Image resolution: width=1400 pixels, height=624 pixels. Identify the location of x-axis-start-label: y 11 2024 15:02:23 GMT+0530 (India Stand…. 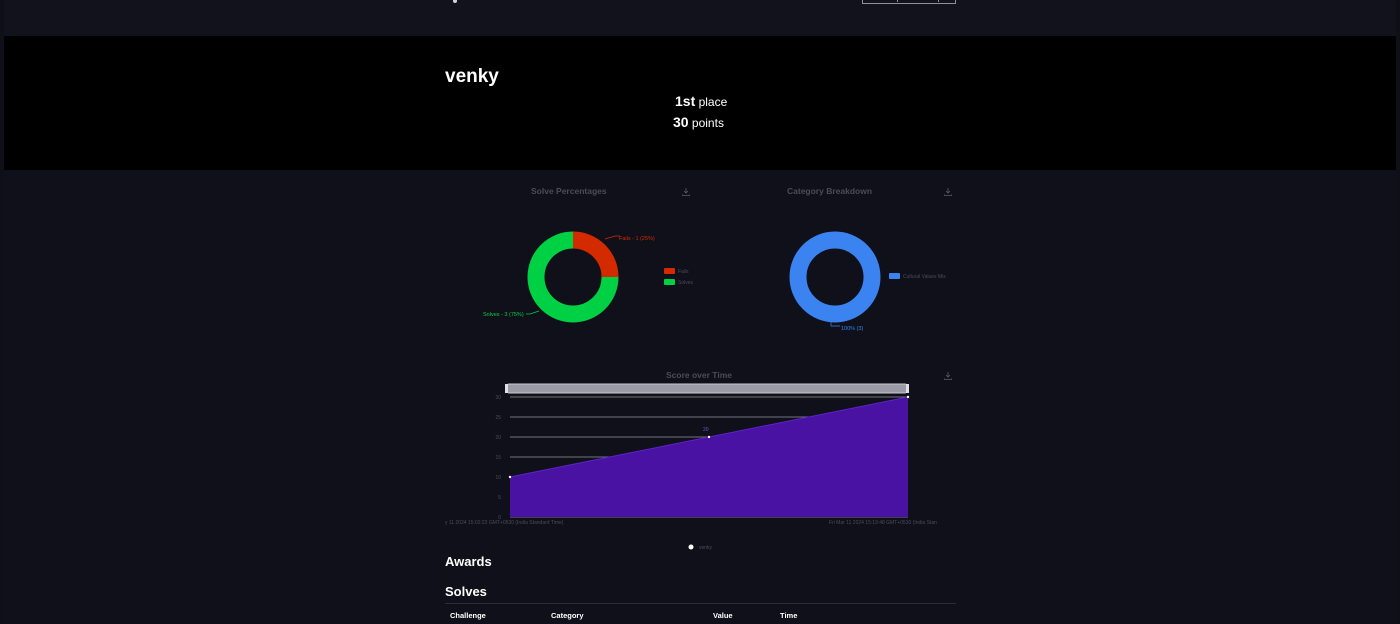
(504, 523).